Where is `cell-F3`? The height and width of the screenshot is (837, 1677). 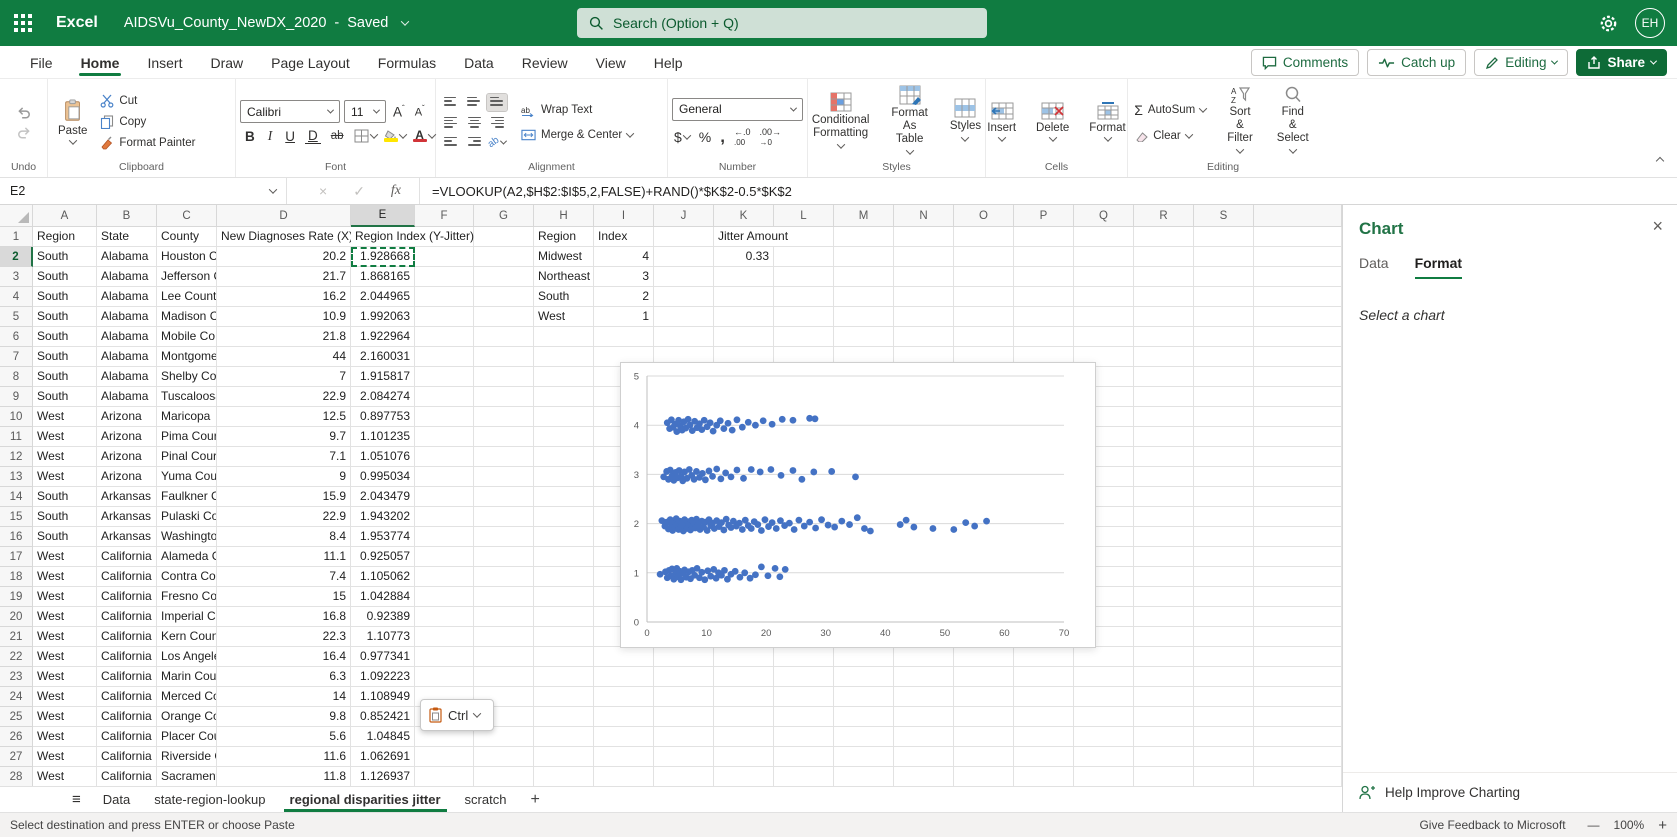 cell-F3 is located at coordinates (444, 277).